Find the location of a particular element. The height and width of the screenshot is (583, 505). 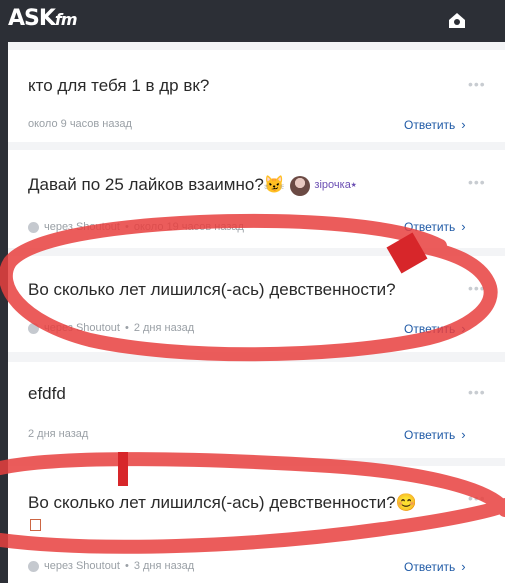

user-name: зірочка⭑ is located at coordinates (335, 185).